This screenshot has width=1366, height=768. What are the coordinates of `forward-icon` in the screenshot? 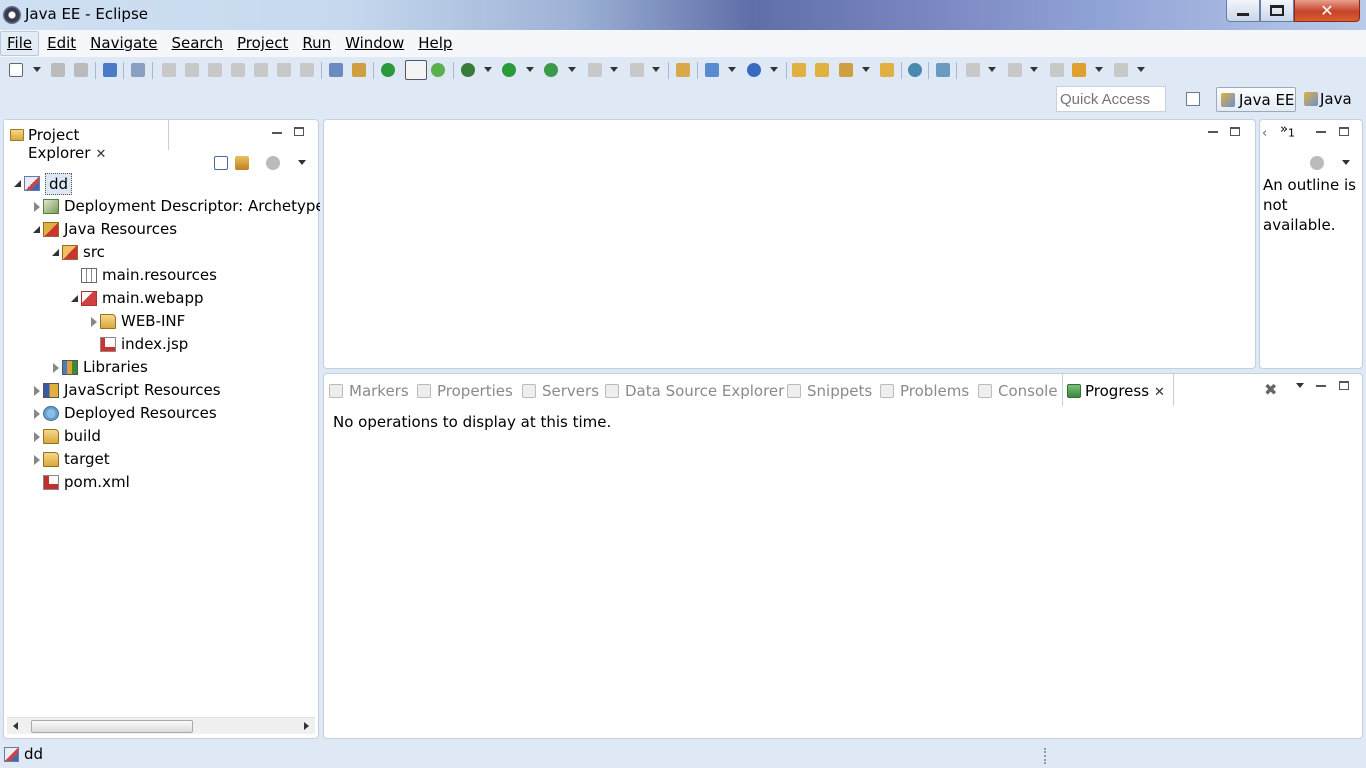 It's located at (1121, 70).